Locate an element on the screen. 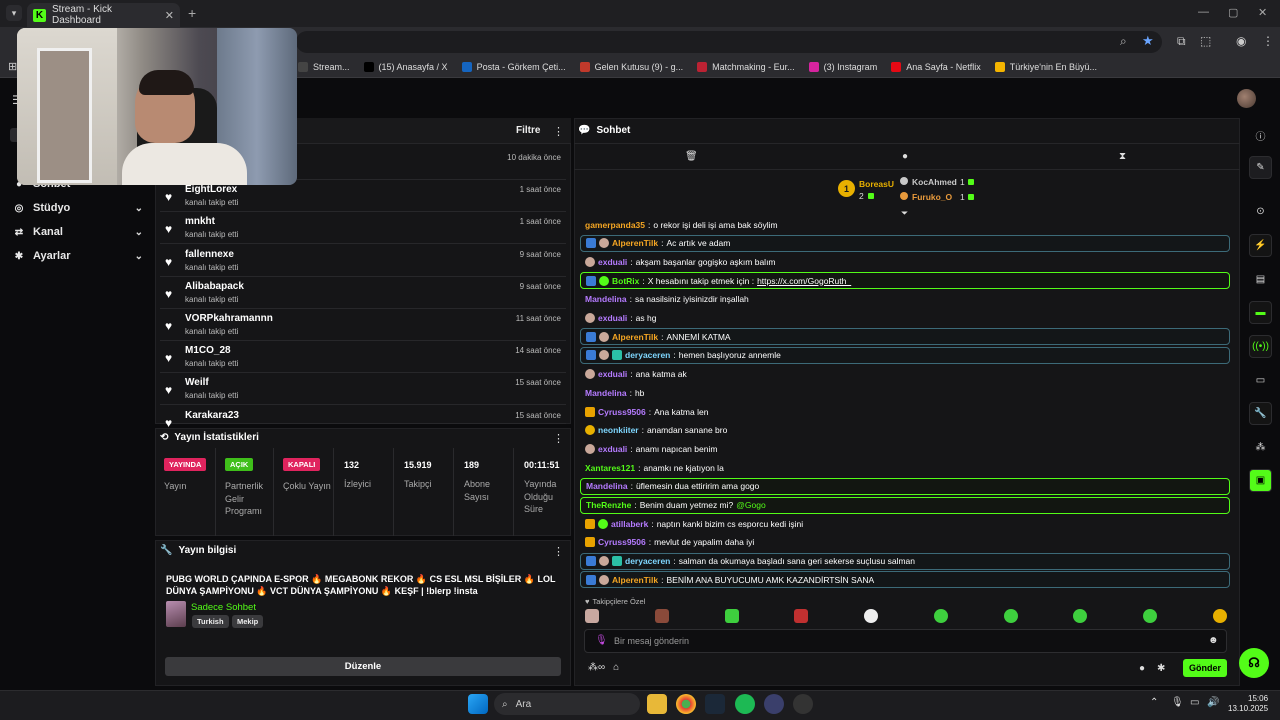 The height and width of the screenshot is (720, 1280). volume-icon: 🔊 is located at coordinates (1213, 702).